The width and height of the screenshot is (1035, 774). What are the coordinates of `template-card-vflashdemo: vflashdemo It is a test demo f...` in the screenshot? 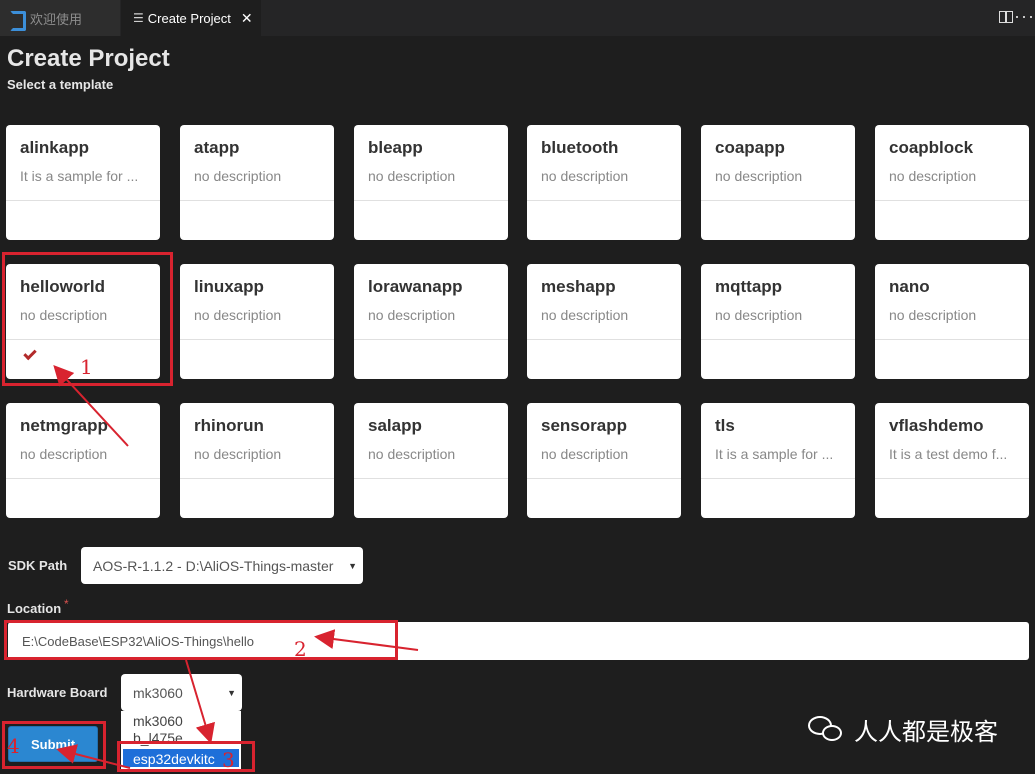 It's located at (952, 460).